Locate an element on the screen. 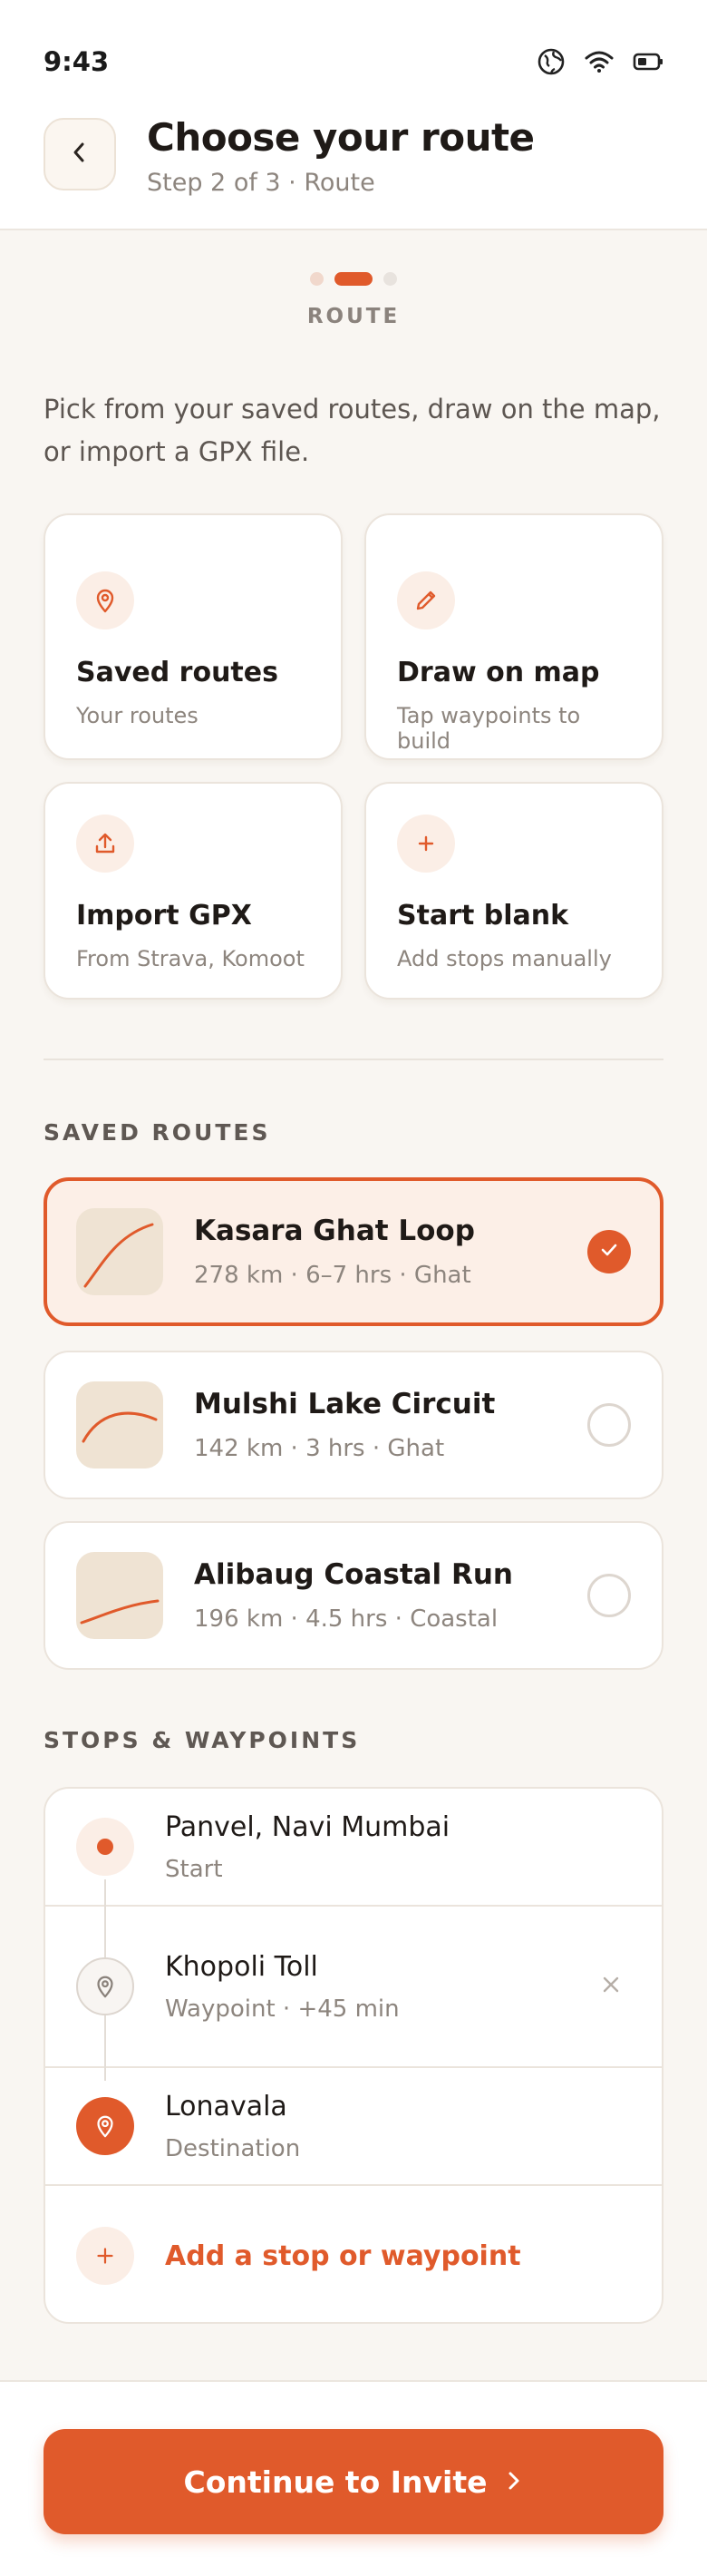 The width and height of the screenshot is (707, 2576). remove-stop-close-icon is located at coordinates (611, 1986).